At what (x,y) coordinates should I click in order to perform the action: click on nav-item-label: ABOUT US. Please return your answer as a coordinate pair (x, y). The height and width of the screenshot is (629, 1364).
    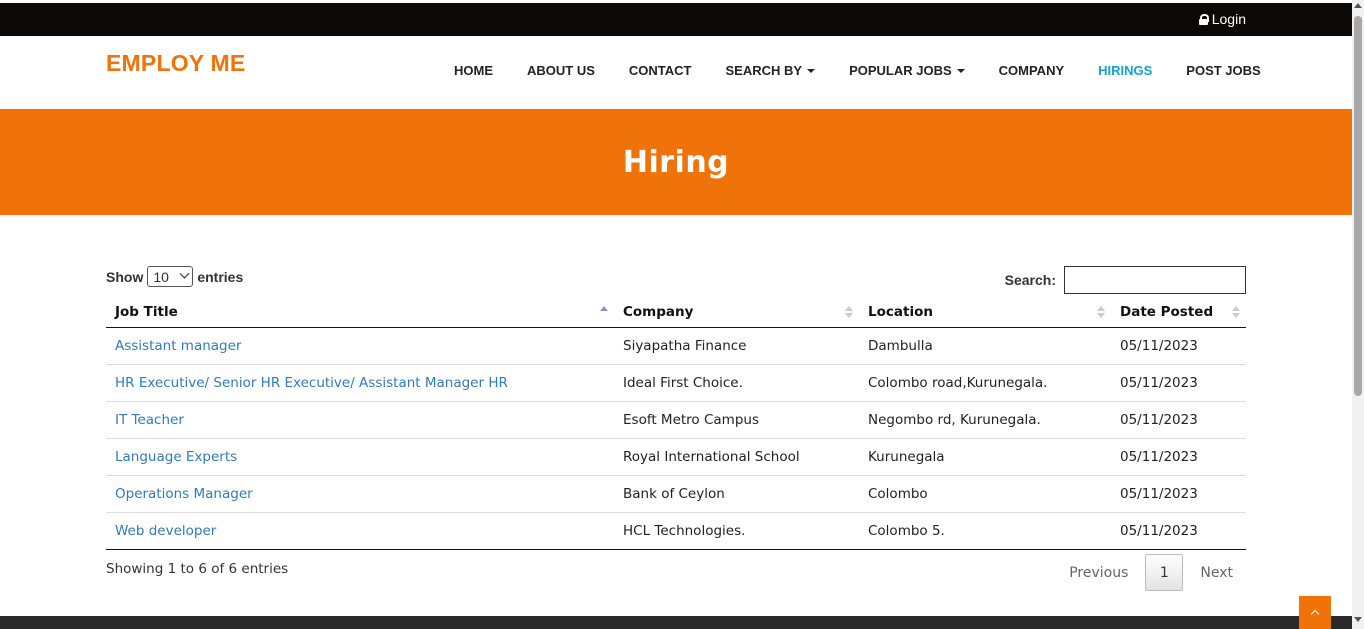
    Looking at the image, I should click on (561, 70).